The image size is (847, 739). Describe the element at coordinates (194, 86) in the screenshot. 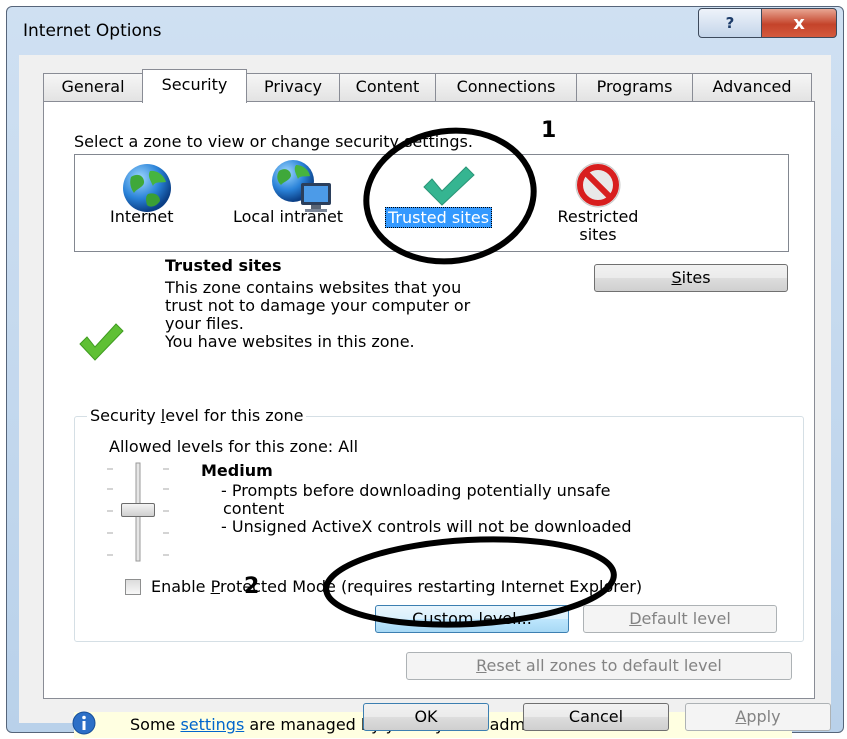

I see `tab-security: Security` at that location.